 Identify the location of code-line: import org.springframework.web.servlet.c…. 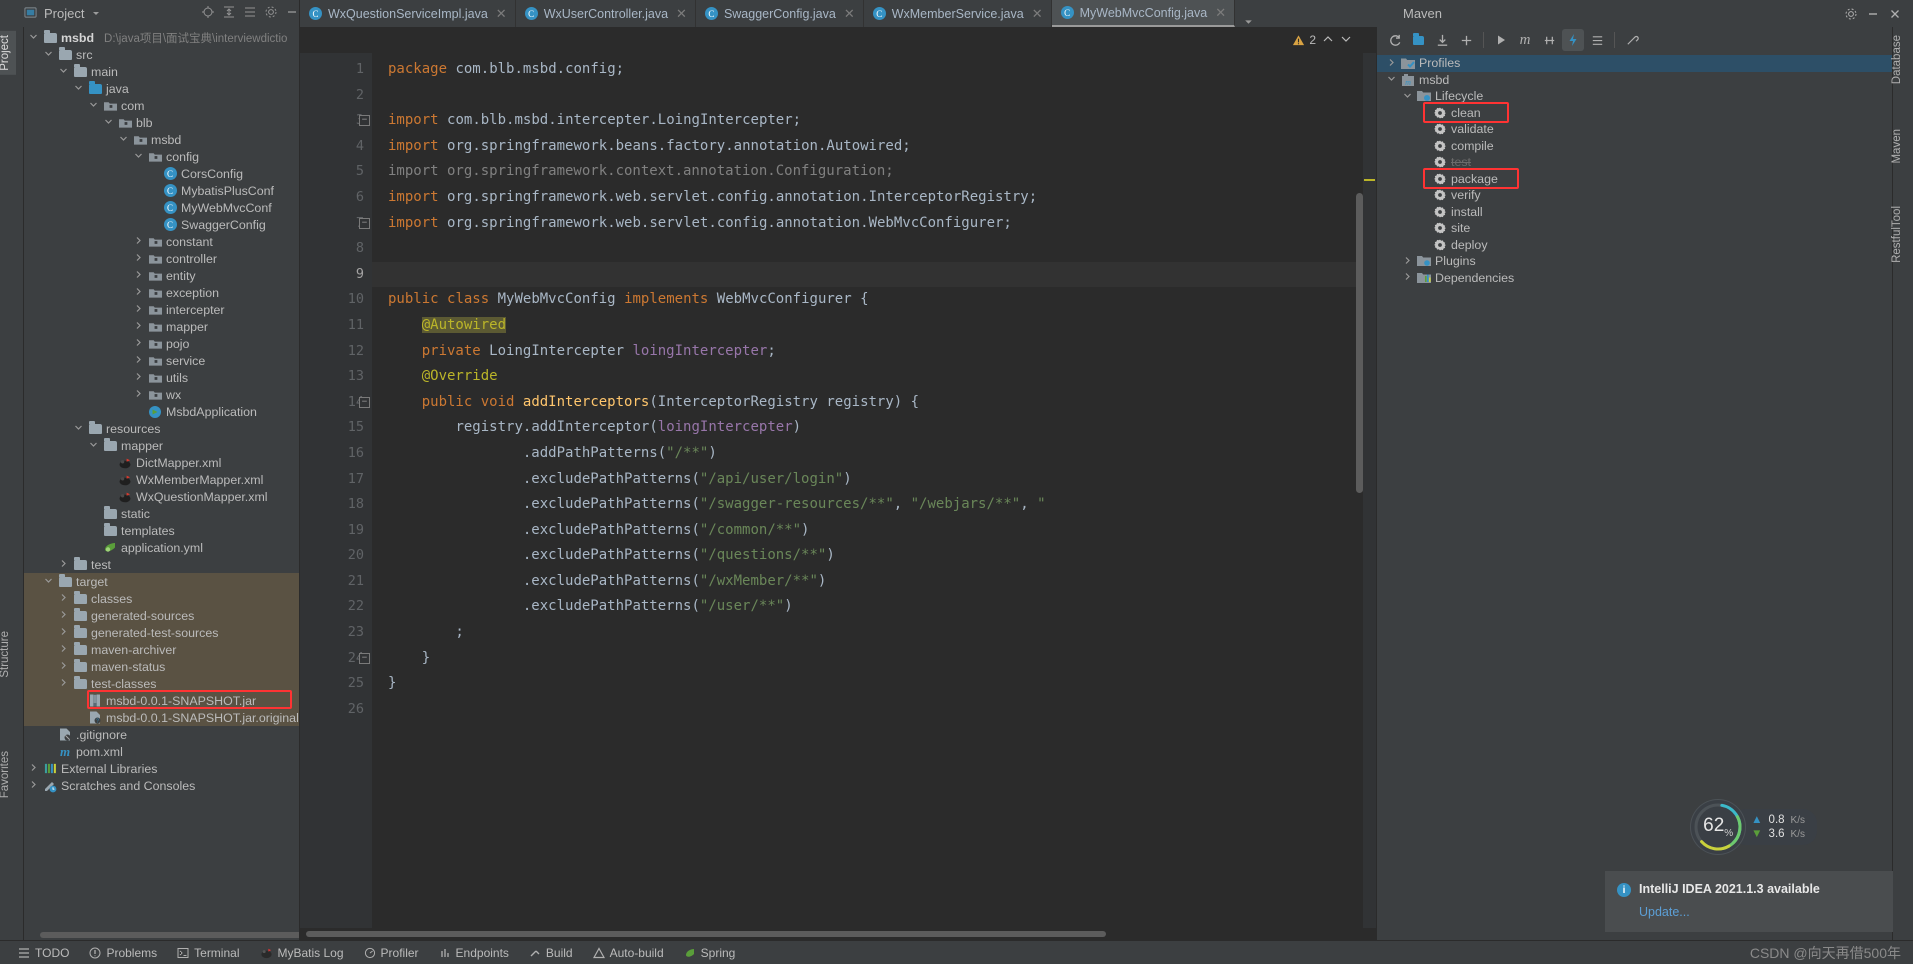
(874, 224).